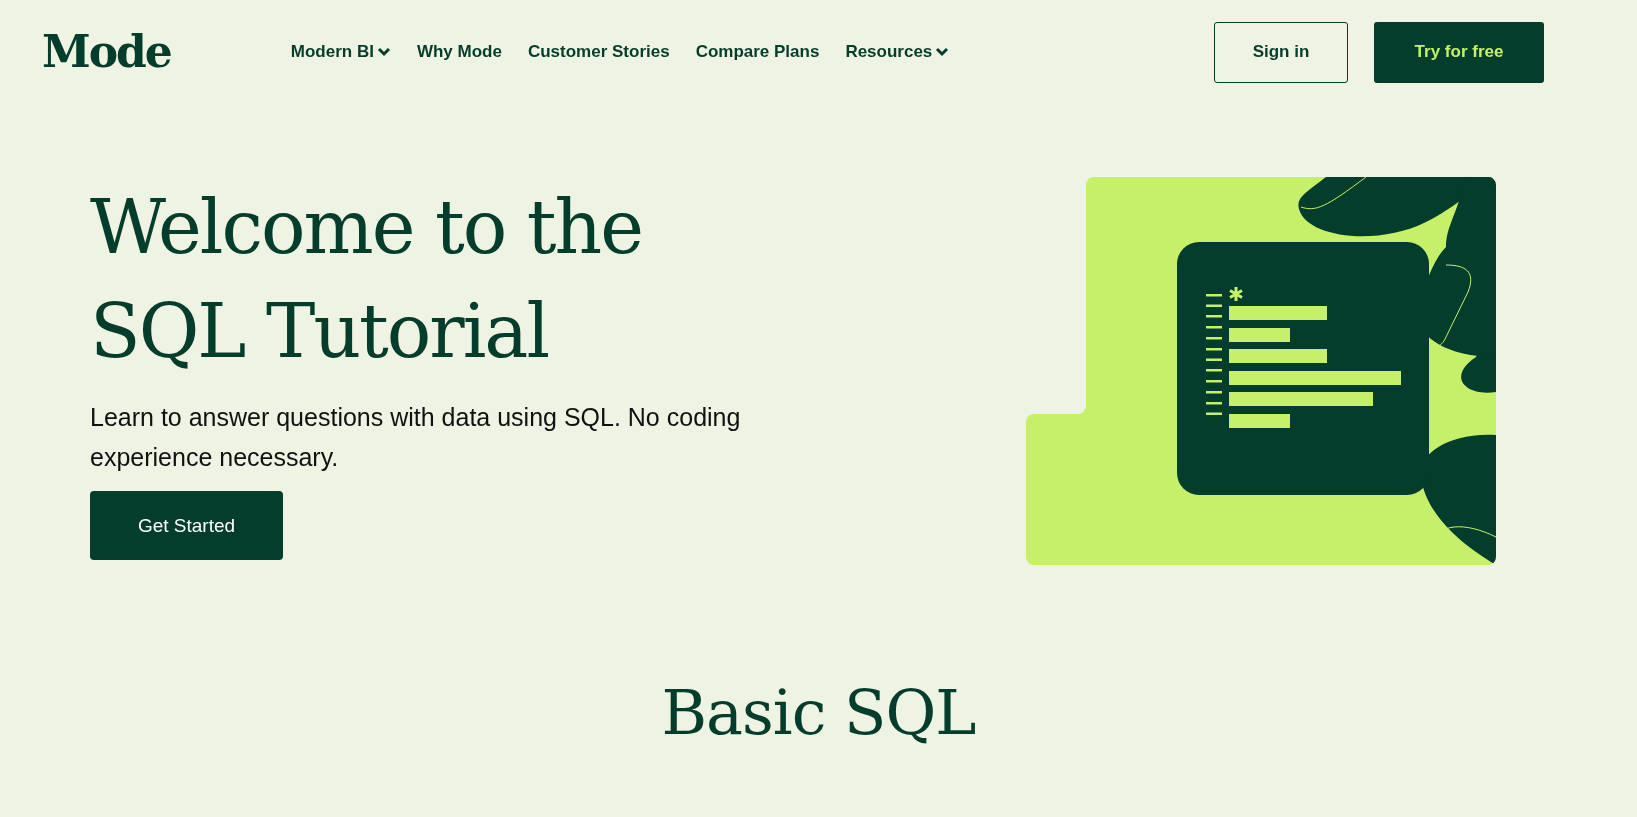  What do you see at coordinates (897, 52) in the screenshot?
I see `nav-link: Resources` at bounding box center [897, 52].